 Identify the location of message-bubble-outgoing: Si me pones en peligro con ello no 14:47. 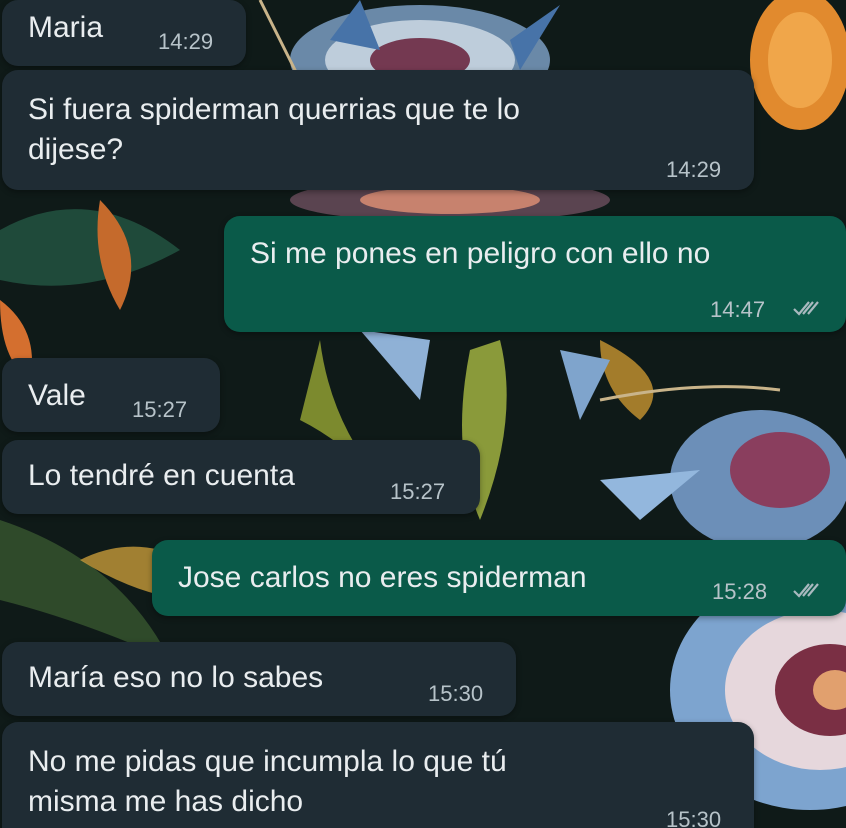
(535, 274).